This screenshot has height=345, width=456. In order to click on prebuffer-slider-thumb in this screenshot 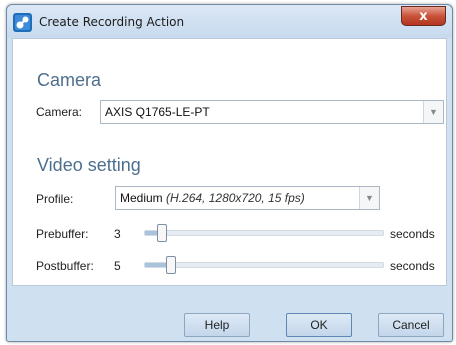, I will do `click(162, 233)`.